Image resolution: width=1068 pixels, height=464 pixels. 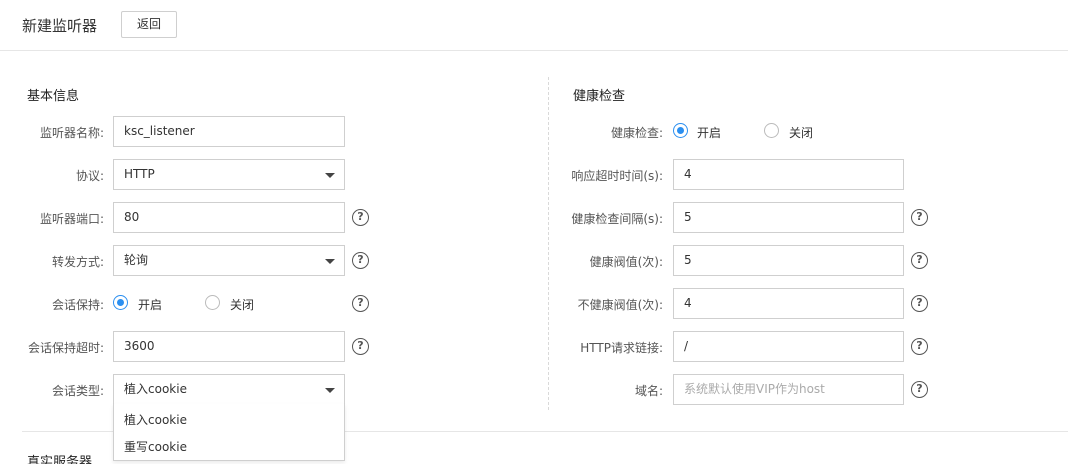 I want to click on health-check-title: 健康检查, so click(x=599, y=96).